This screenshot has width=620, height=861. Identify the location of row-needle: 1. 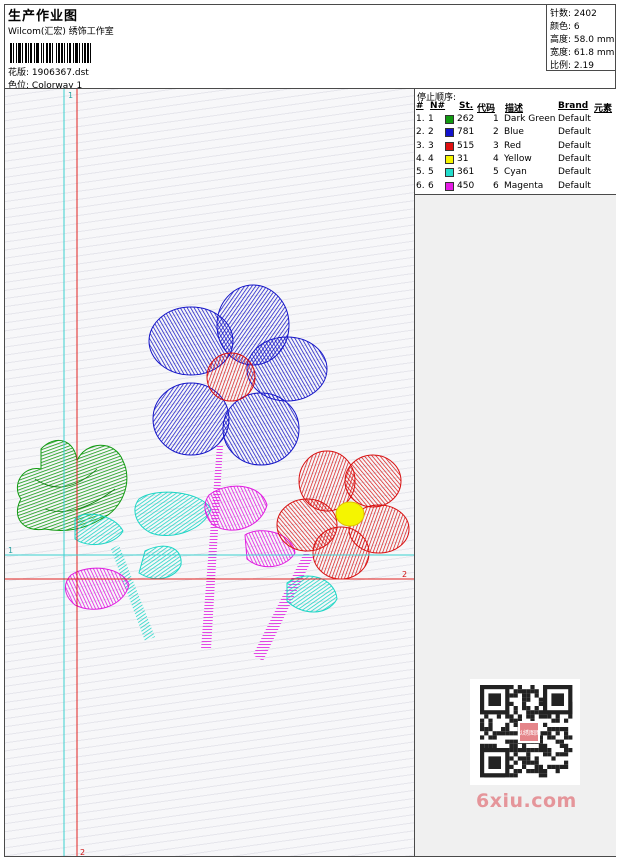
(431, 119).